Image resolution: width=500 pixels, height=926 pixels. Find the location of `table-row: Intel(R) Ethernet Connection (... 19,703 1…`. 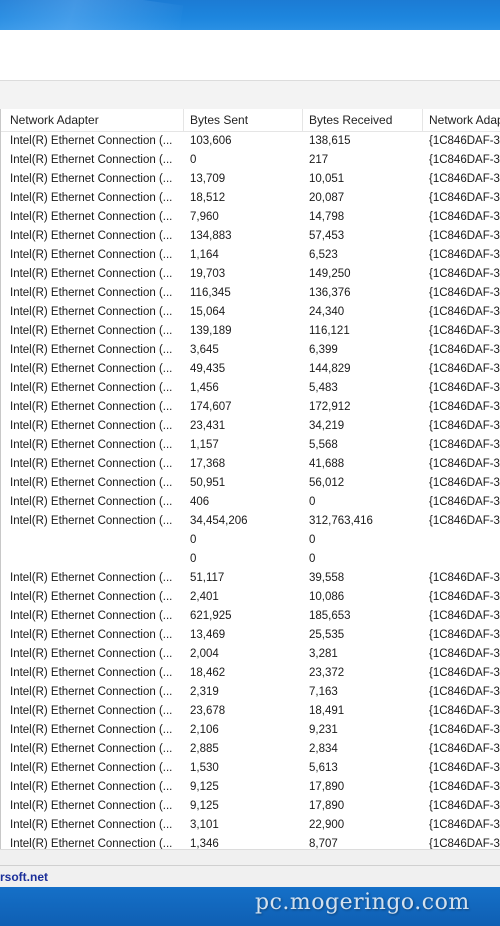

table-row: Intel(R) Ethernet Connection (... 19,703 1… is located at coordinates (250, 274).